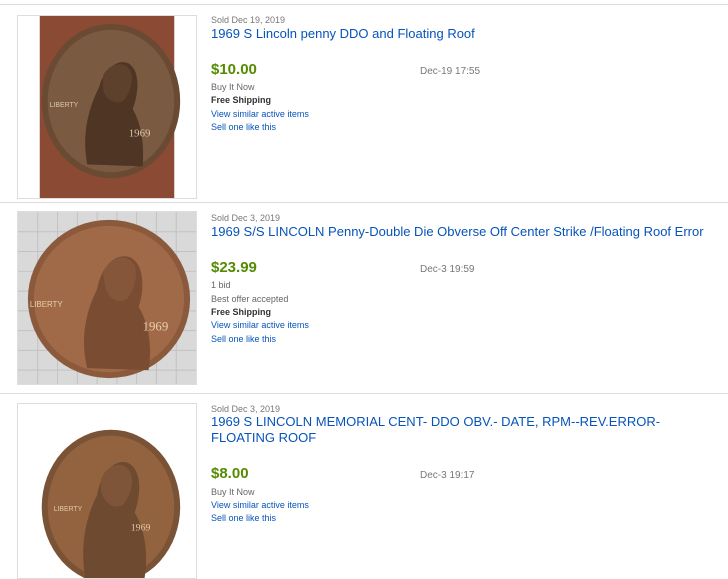  Describe the element at coordinates (447, 475) in the screenshot. I see `sold-time: Dec-3 19:17` at that location.